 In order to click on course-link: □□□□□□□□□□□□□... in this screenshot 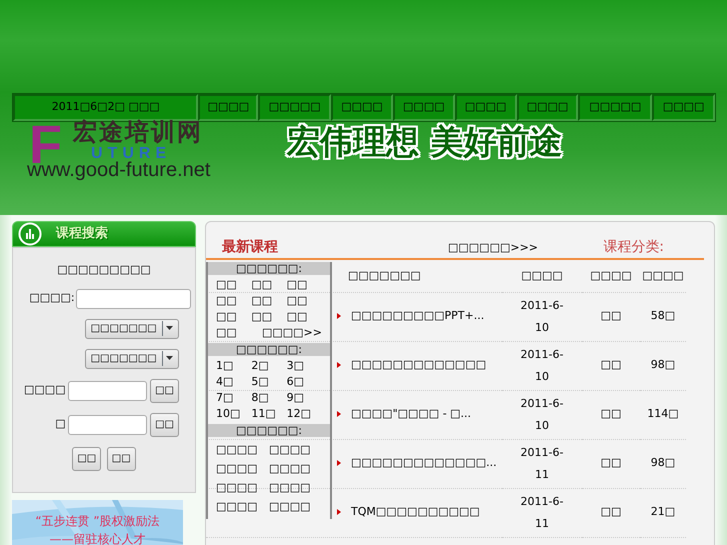, I will do `click(424, 463)`.